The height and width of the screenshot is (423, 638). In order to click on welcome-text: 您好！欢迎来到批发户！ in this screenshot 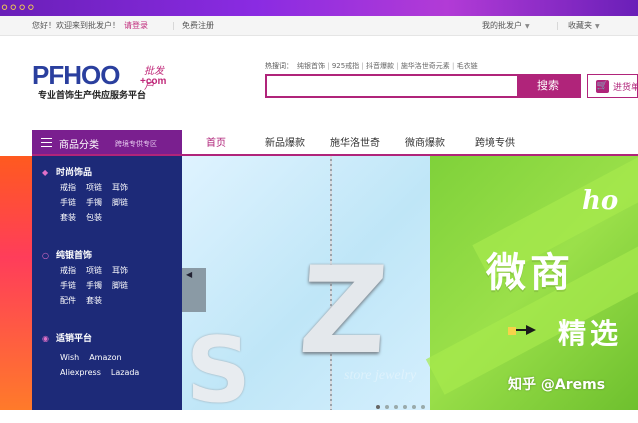, I will do `click(76, 25)`.